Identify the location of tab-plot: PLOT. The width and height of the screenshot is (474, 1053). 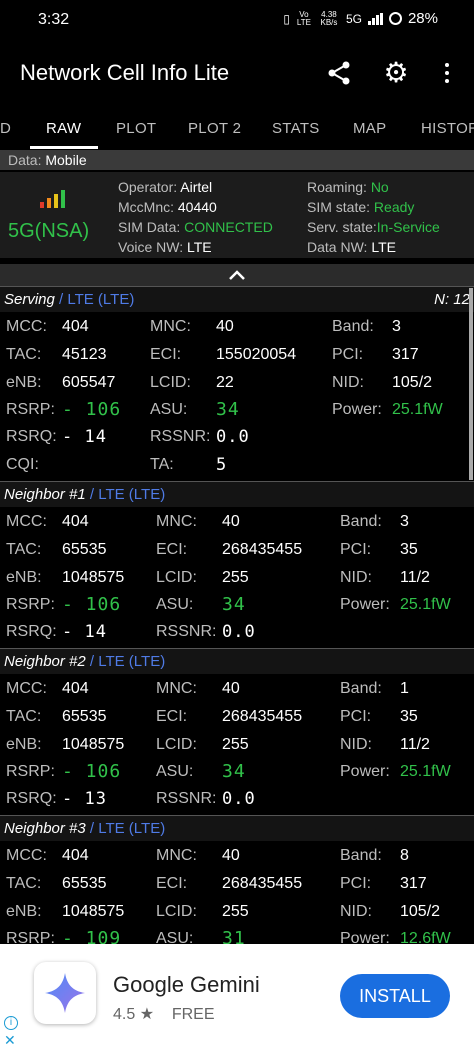
(136, 128).